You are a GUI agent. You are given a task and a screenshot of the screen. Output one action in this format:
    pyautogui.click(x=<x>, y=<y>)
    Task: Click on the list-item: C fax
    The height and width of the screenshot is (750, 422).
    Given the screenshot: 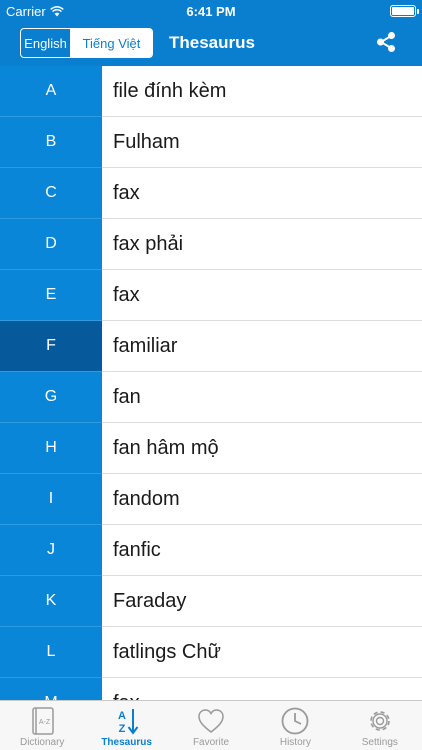 What is the action you would take?
    pyautogui.click(x=211, y=193)
    